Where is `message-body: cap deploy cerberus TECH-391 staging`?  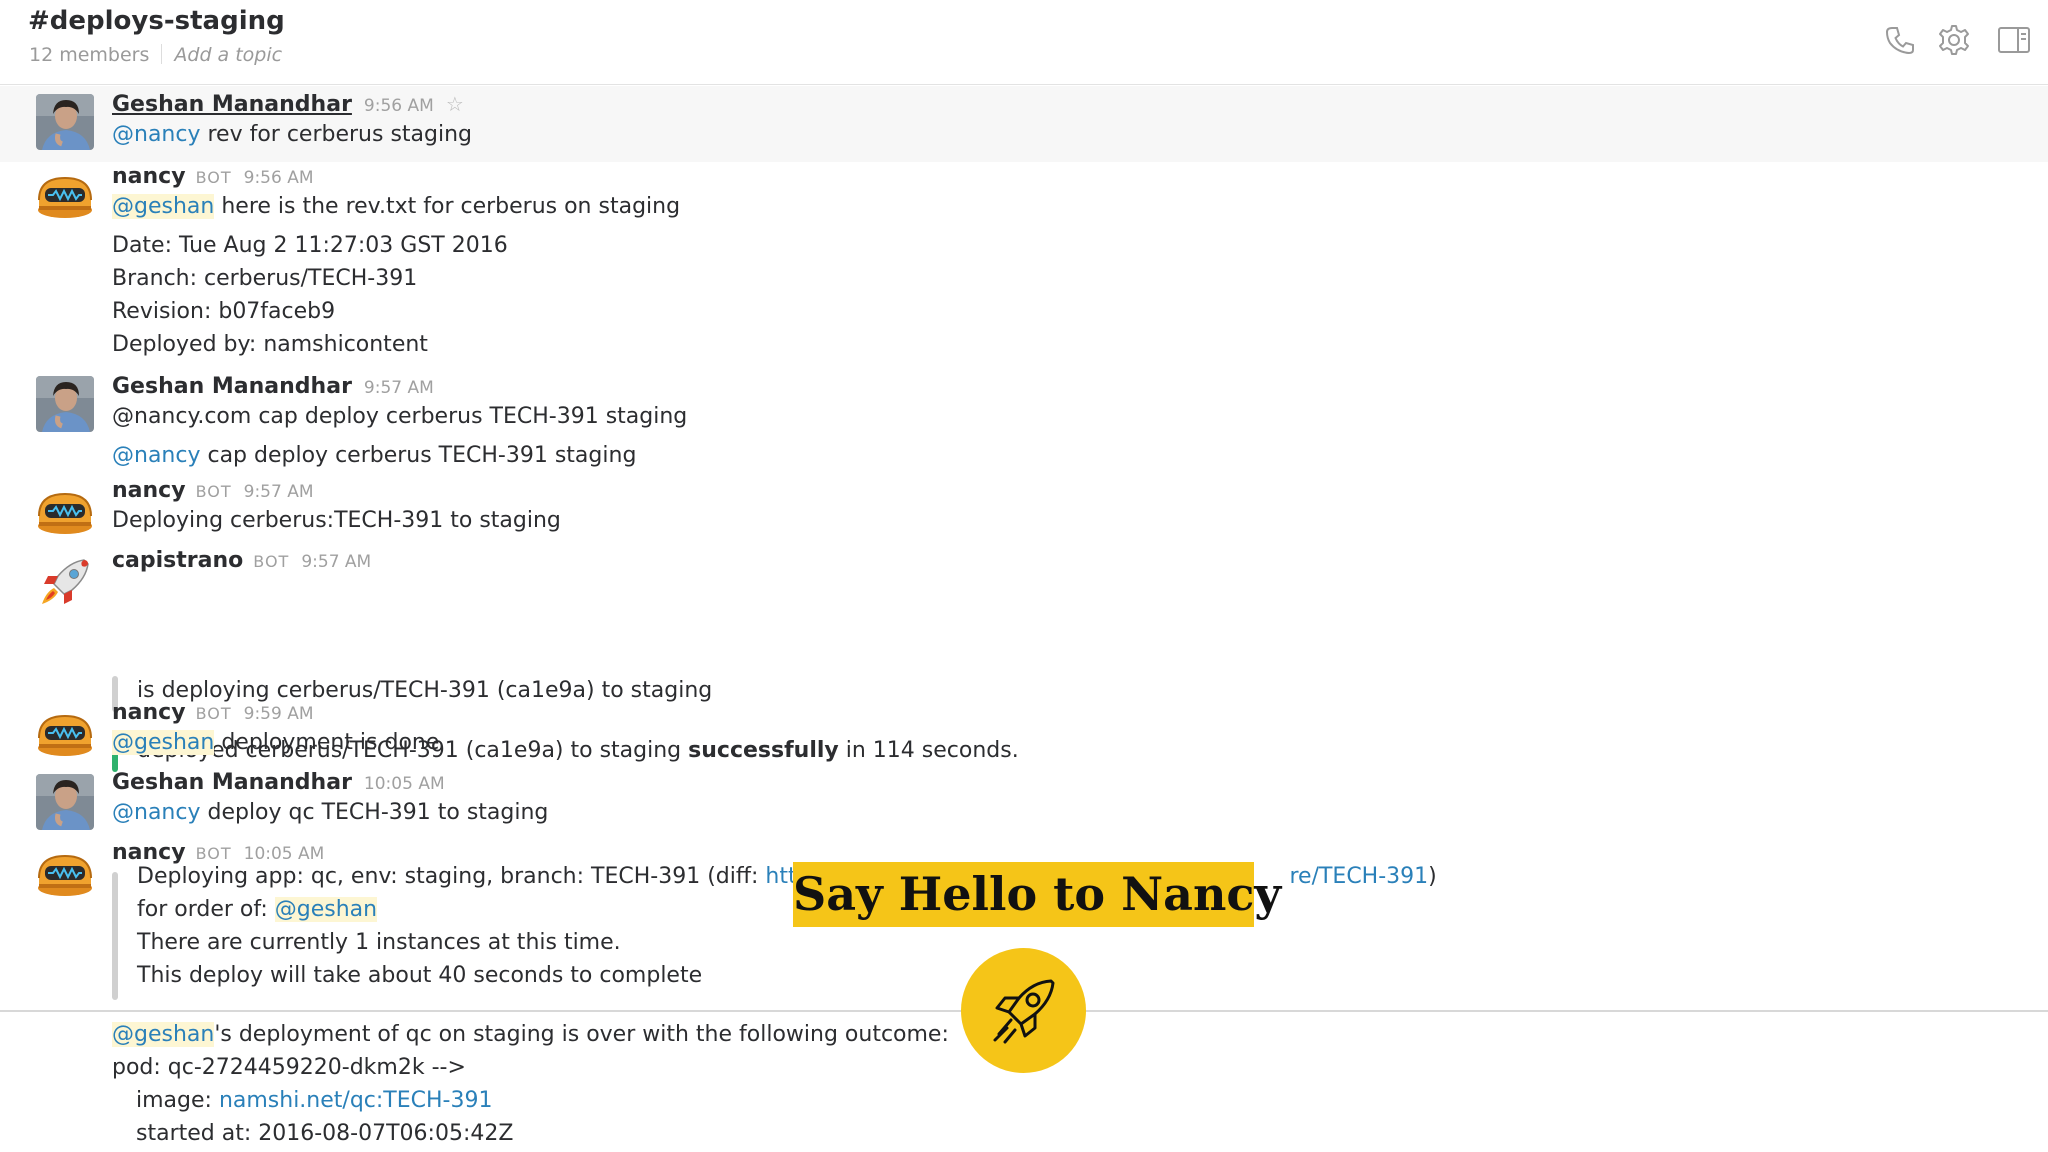
message-body: cap deploy cerberus TECH-391 staging is located at coordinates (418, 455).